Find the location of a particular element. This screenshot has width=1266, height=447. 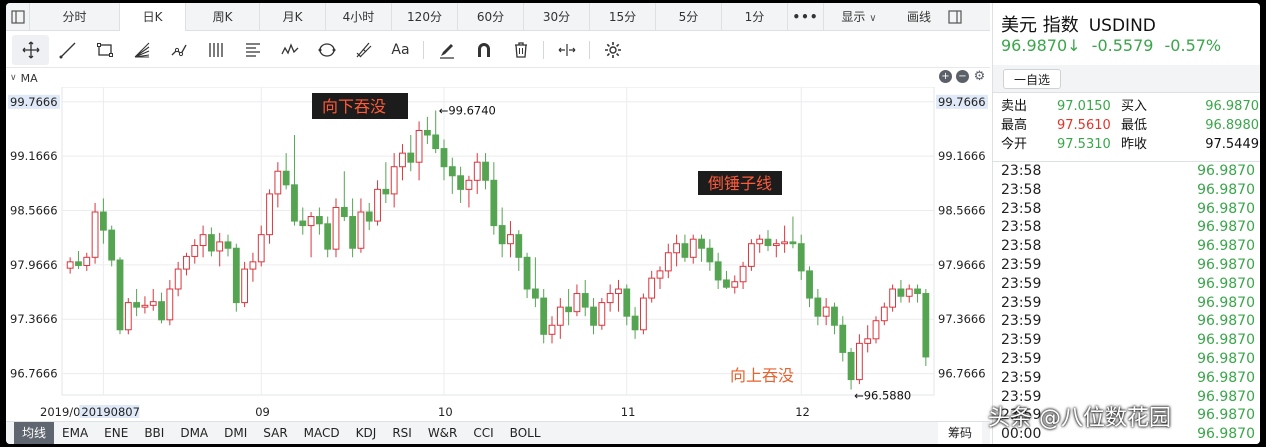

period-tab: 15分 is located at coordinates (623, 17).